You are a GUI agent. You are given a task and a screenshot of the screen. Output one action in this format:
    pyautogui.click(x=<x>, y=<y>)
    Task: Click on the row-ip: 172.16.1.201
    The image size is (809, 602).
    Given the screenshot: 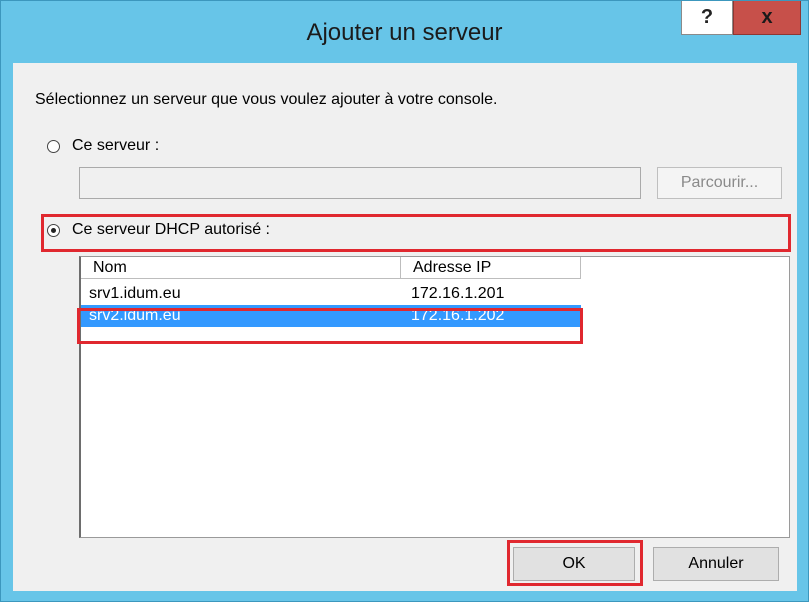 What is the action you would take?
    pyautogui.click(x=458, y=293)
    